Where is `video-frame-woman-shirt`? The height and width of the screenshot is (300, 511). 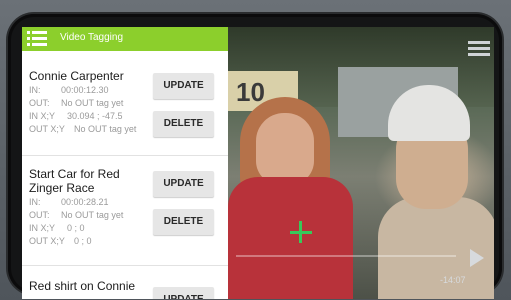
video-frame-woman-shirt is located at coordinates (290, 238).